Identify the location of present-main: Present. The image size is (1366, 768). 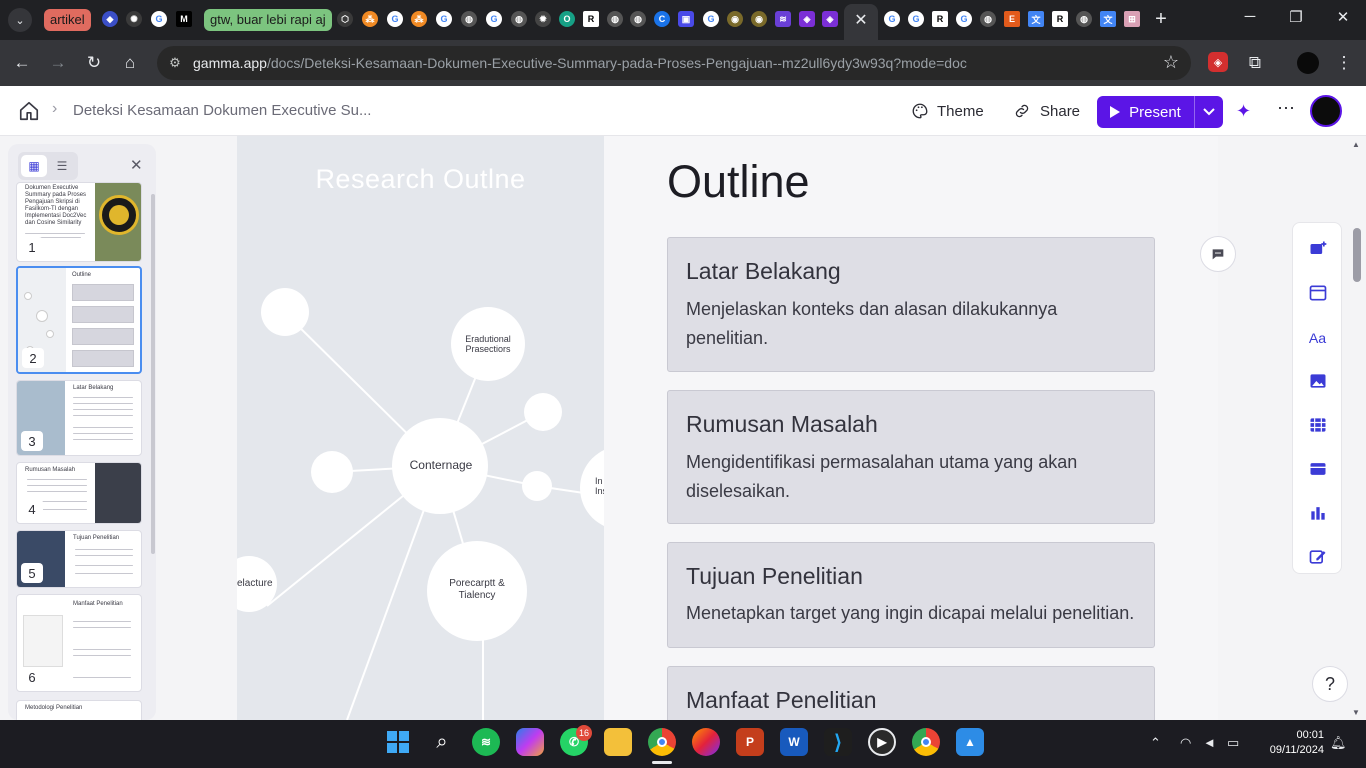
(1145, 112).